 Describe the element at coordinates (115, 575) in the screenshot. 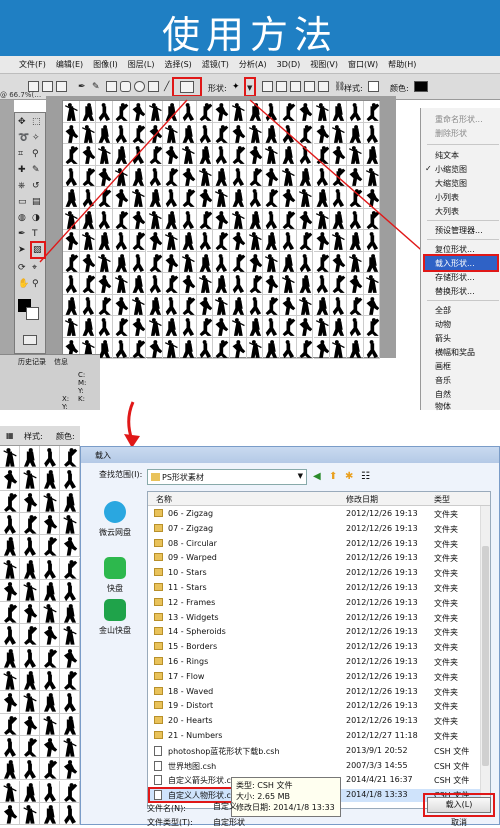

I see `place-kuaipan: 快盘` at that location.